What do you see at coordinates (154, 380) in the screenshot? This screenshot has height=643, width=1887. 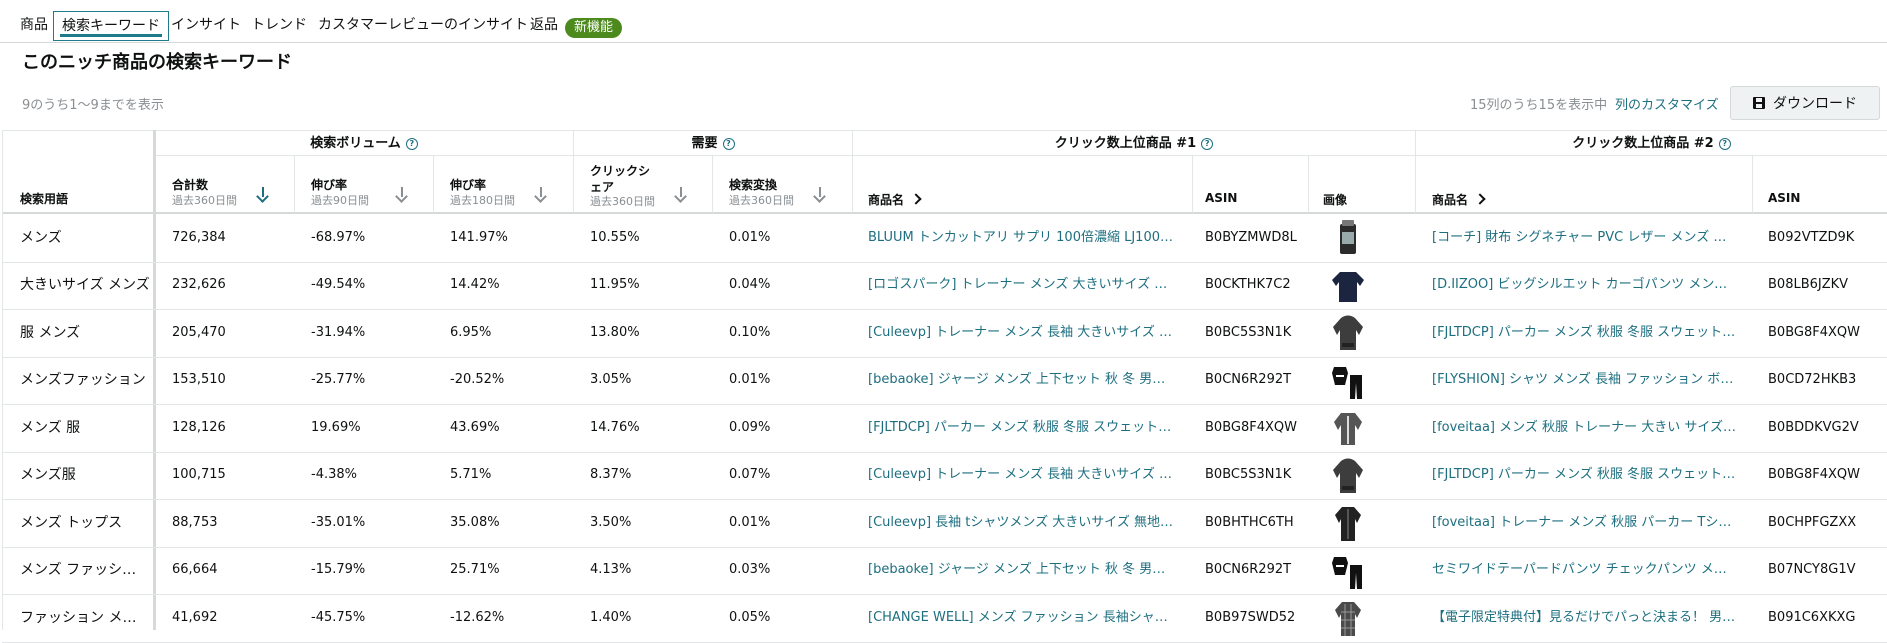 I see `sticky-column-divider` at bounding box center [154, 380].